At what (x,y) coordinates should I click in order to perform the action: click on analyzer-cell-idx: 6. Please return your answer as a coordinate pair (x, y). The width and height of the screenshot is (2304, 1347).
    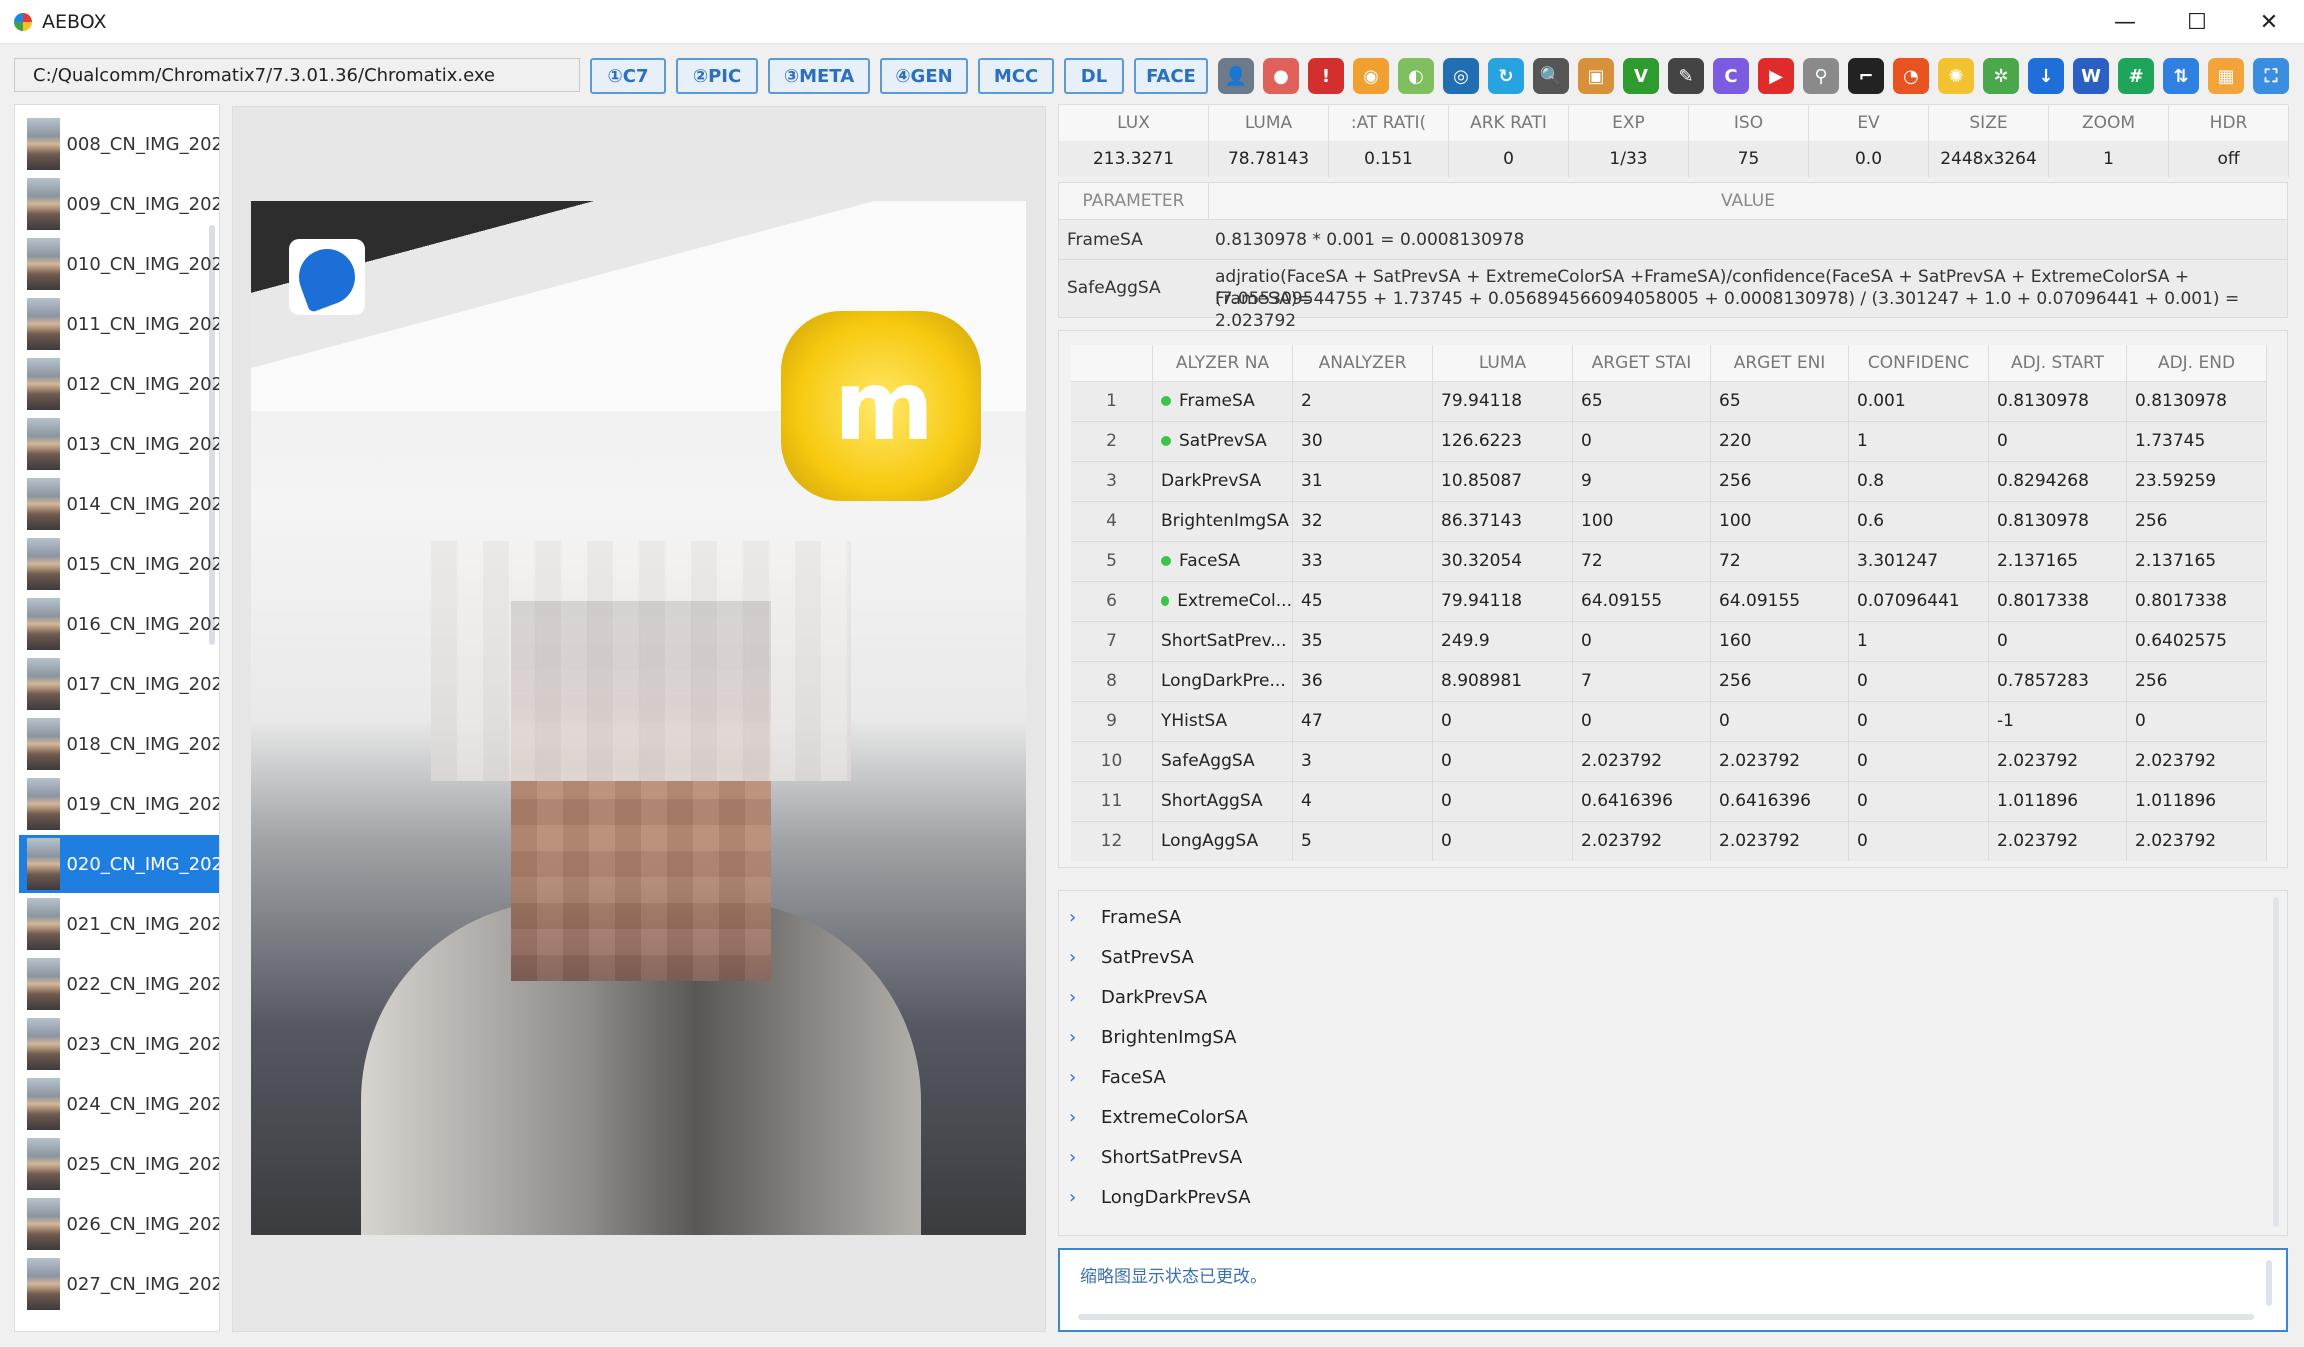
    Looking at the image, I should click on (1112, 601).